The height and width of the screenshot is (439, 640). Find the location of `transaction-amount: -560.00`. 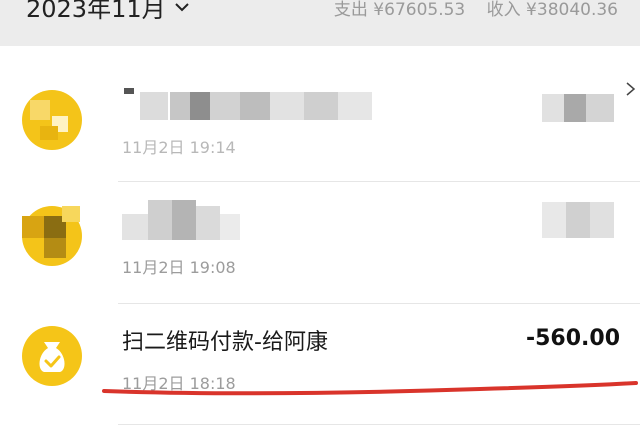

transaction-amount: -560.00 is located at coordinates (572, 338).